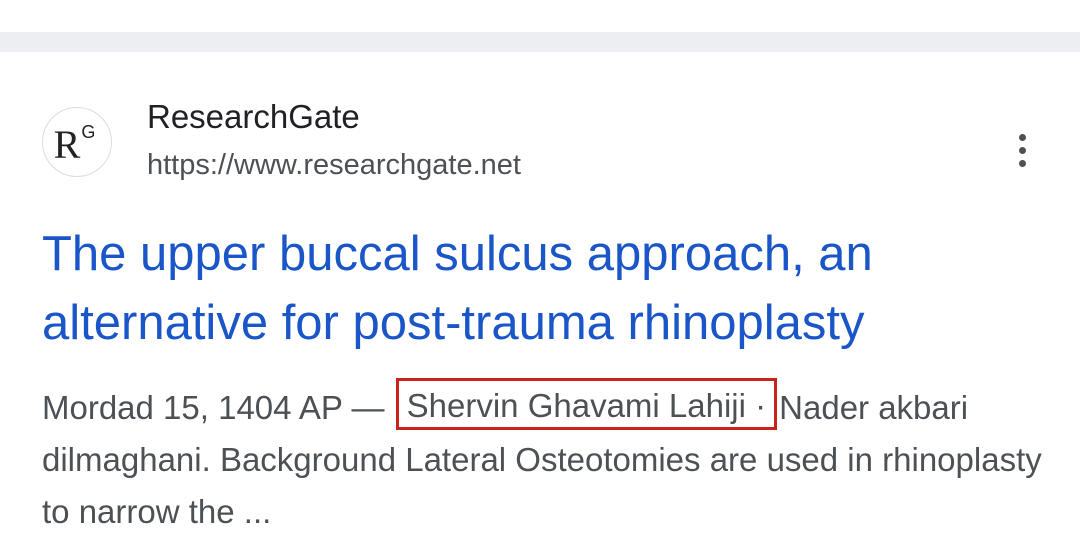 The width and height of the screenshot is (1080, 555). Describe the element at coordinates (576, 405) in the screenshot. I see `author-name: Shervin Ghavami Lahiji` at that location.